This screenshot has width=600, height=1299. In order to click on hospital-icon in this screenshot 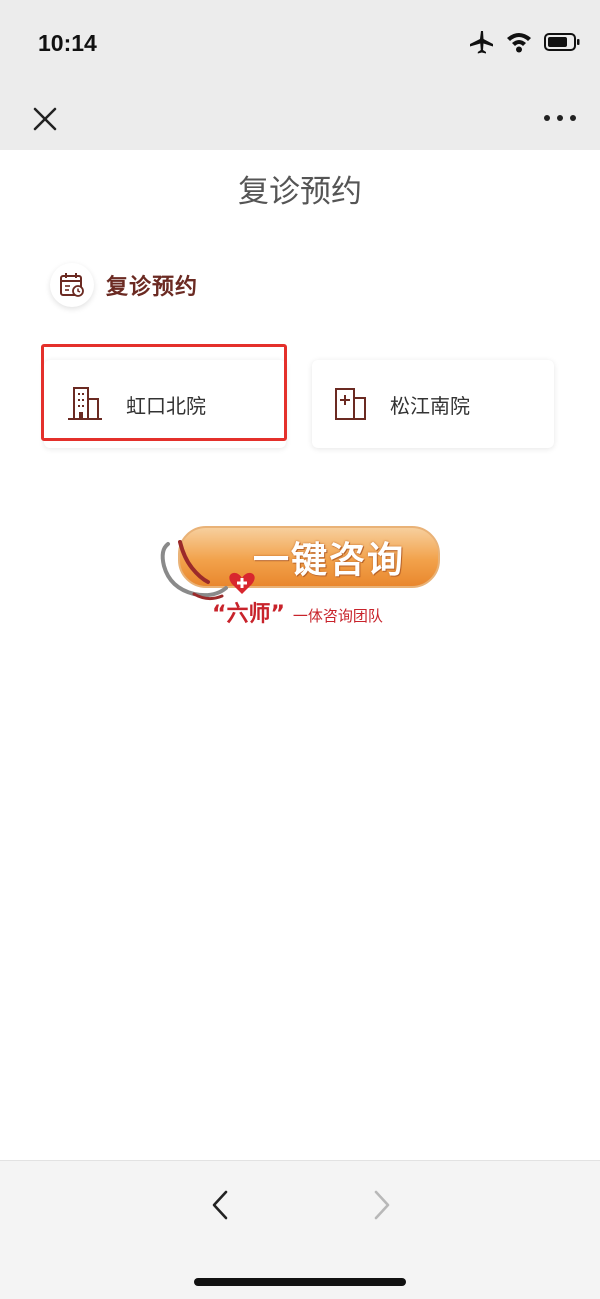, I will do `click(350, 404)`.